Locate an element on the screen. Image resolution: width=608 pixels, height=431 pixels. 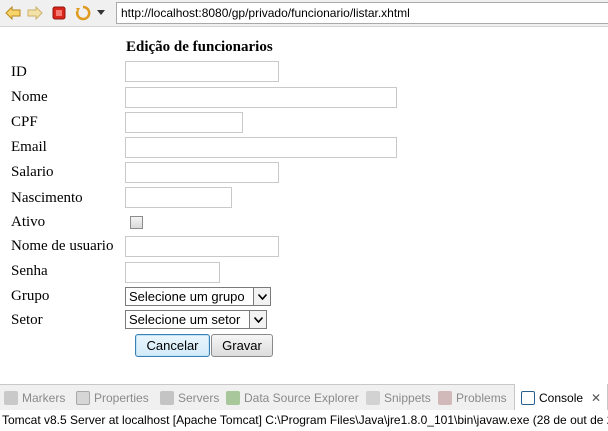
servers-icon is located at coordinates (167, 398).